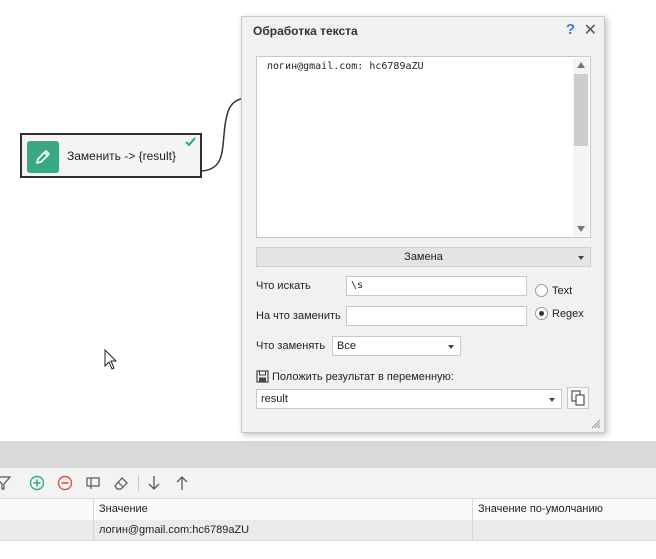  I want to click on mode-select: Замена, so click(423, 257).